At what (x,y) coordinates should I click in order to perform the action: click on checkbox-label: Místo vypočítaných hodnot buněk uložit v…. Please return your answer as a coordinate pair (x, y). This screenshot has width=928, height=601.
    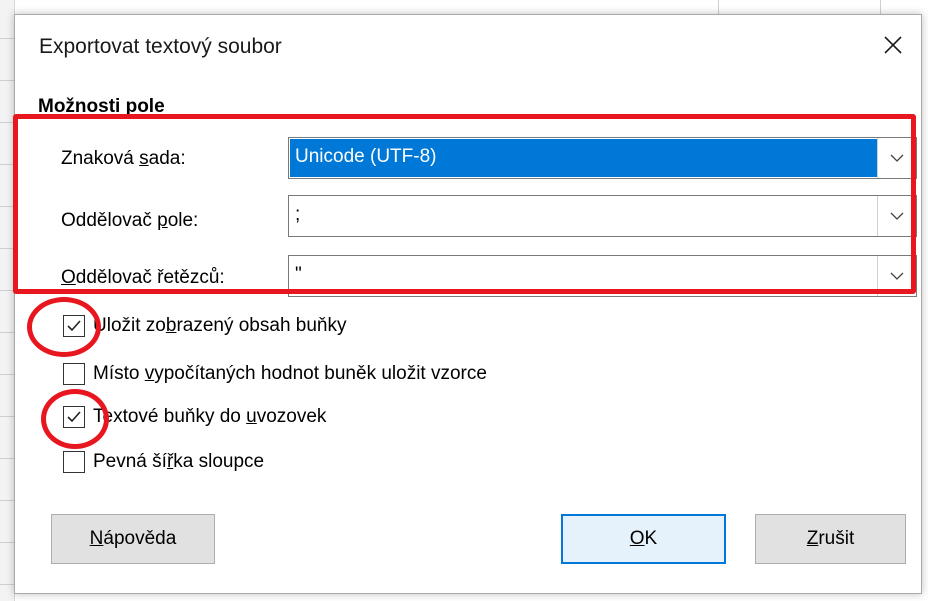
    Looking at the image, I should click on (290, 373).